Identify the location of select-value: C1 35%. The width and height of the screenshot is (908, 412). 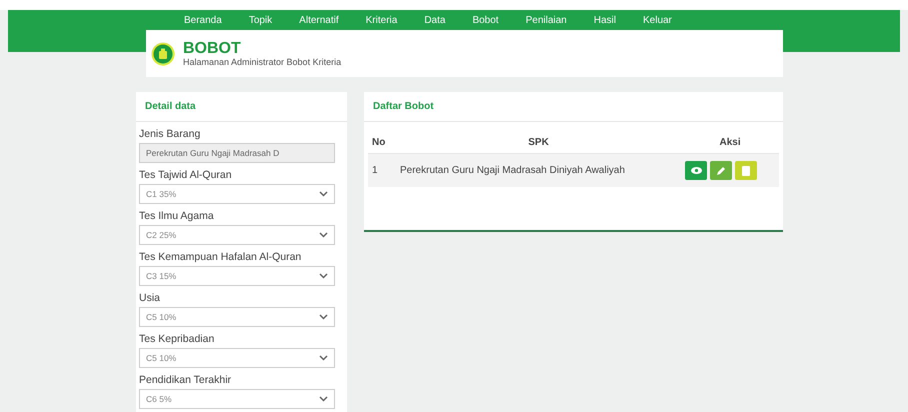
(161, 194).